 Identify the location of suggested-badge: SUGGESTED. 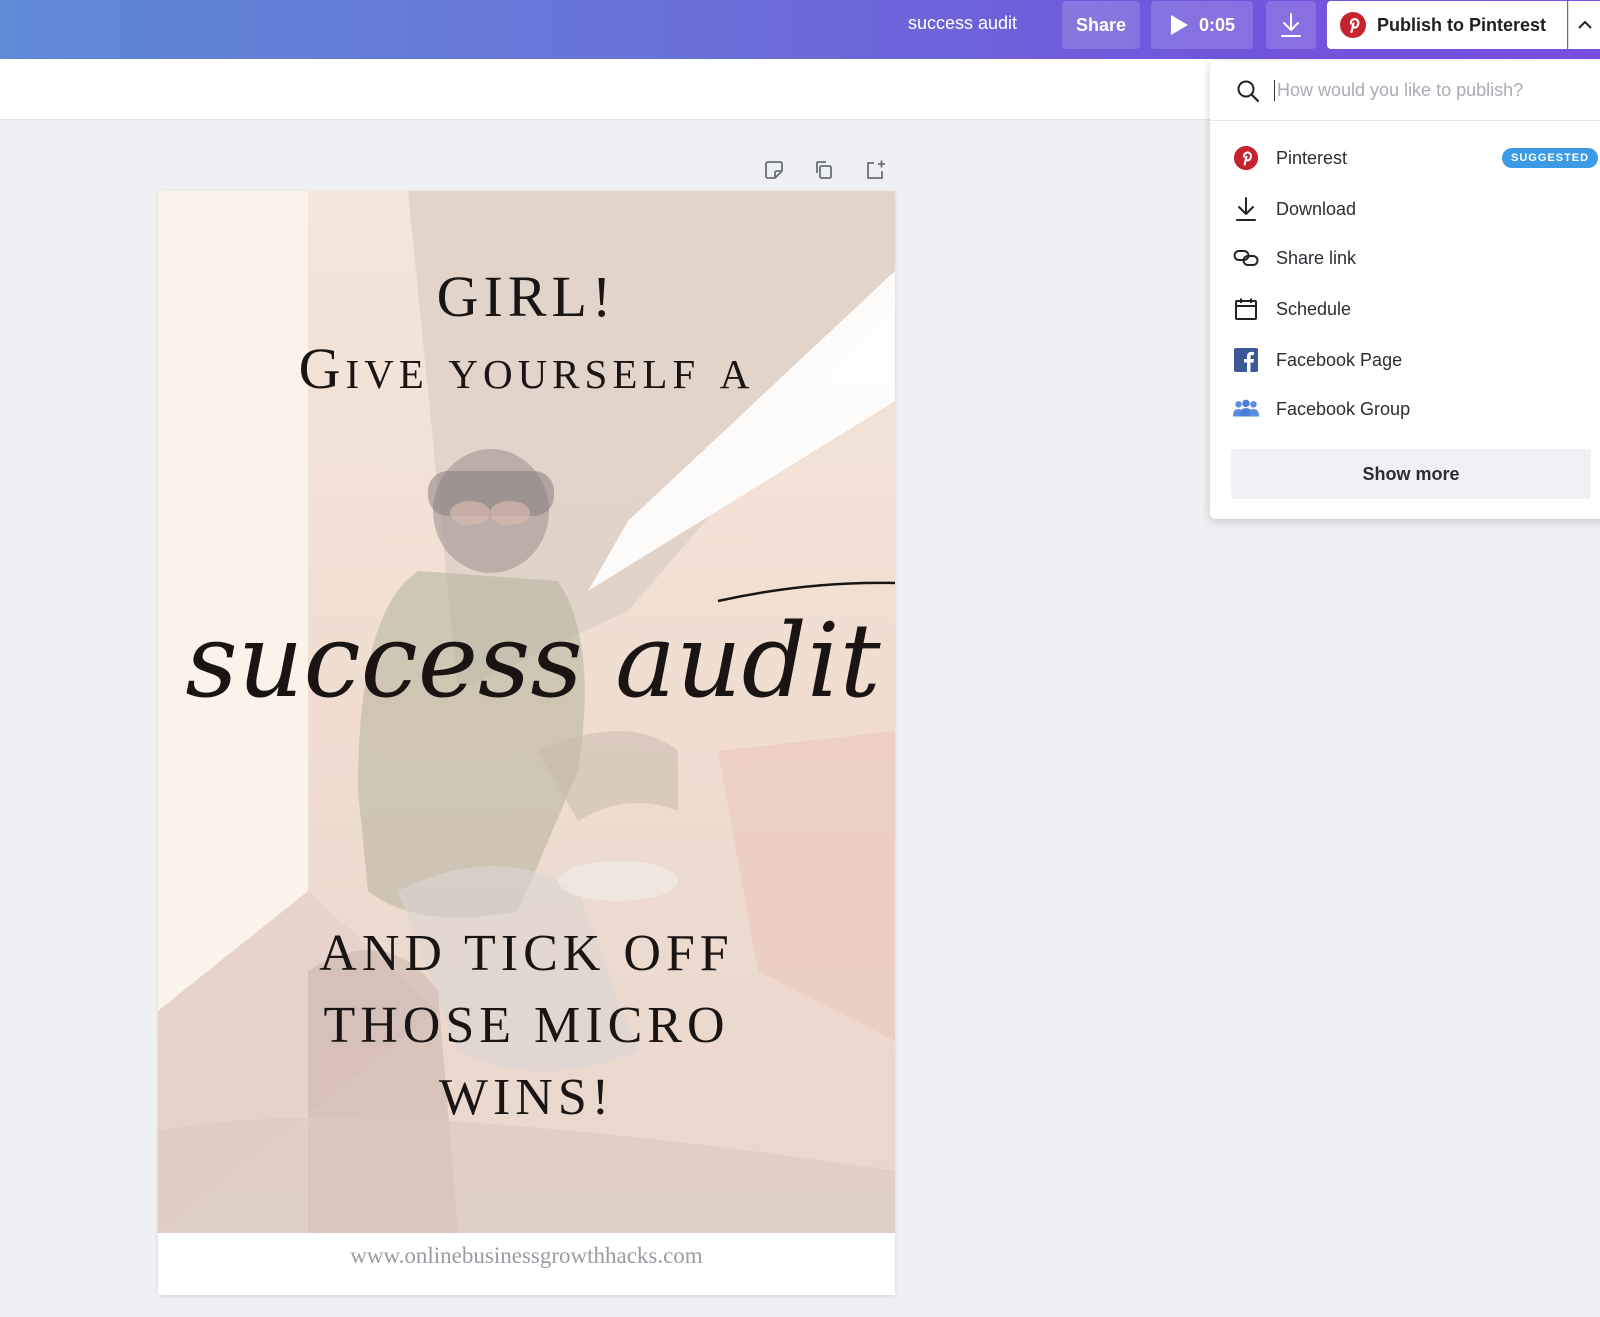
(1550, 158).